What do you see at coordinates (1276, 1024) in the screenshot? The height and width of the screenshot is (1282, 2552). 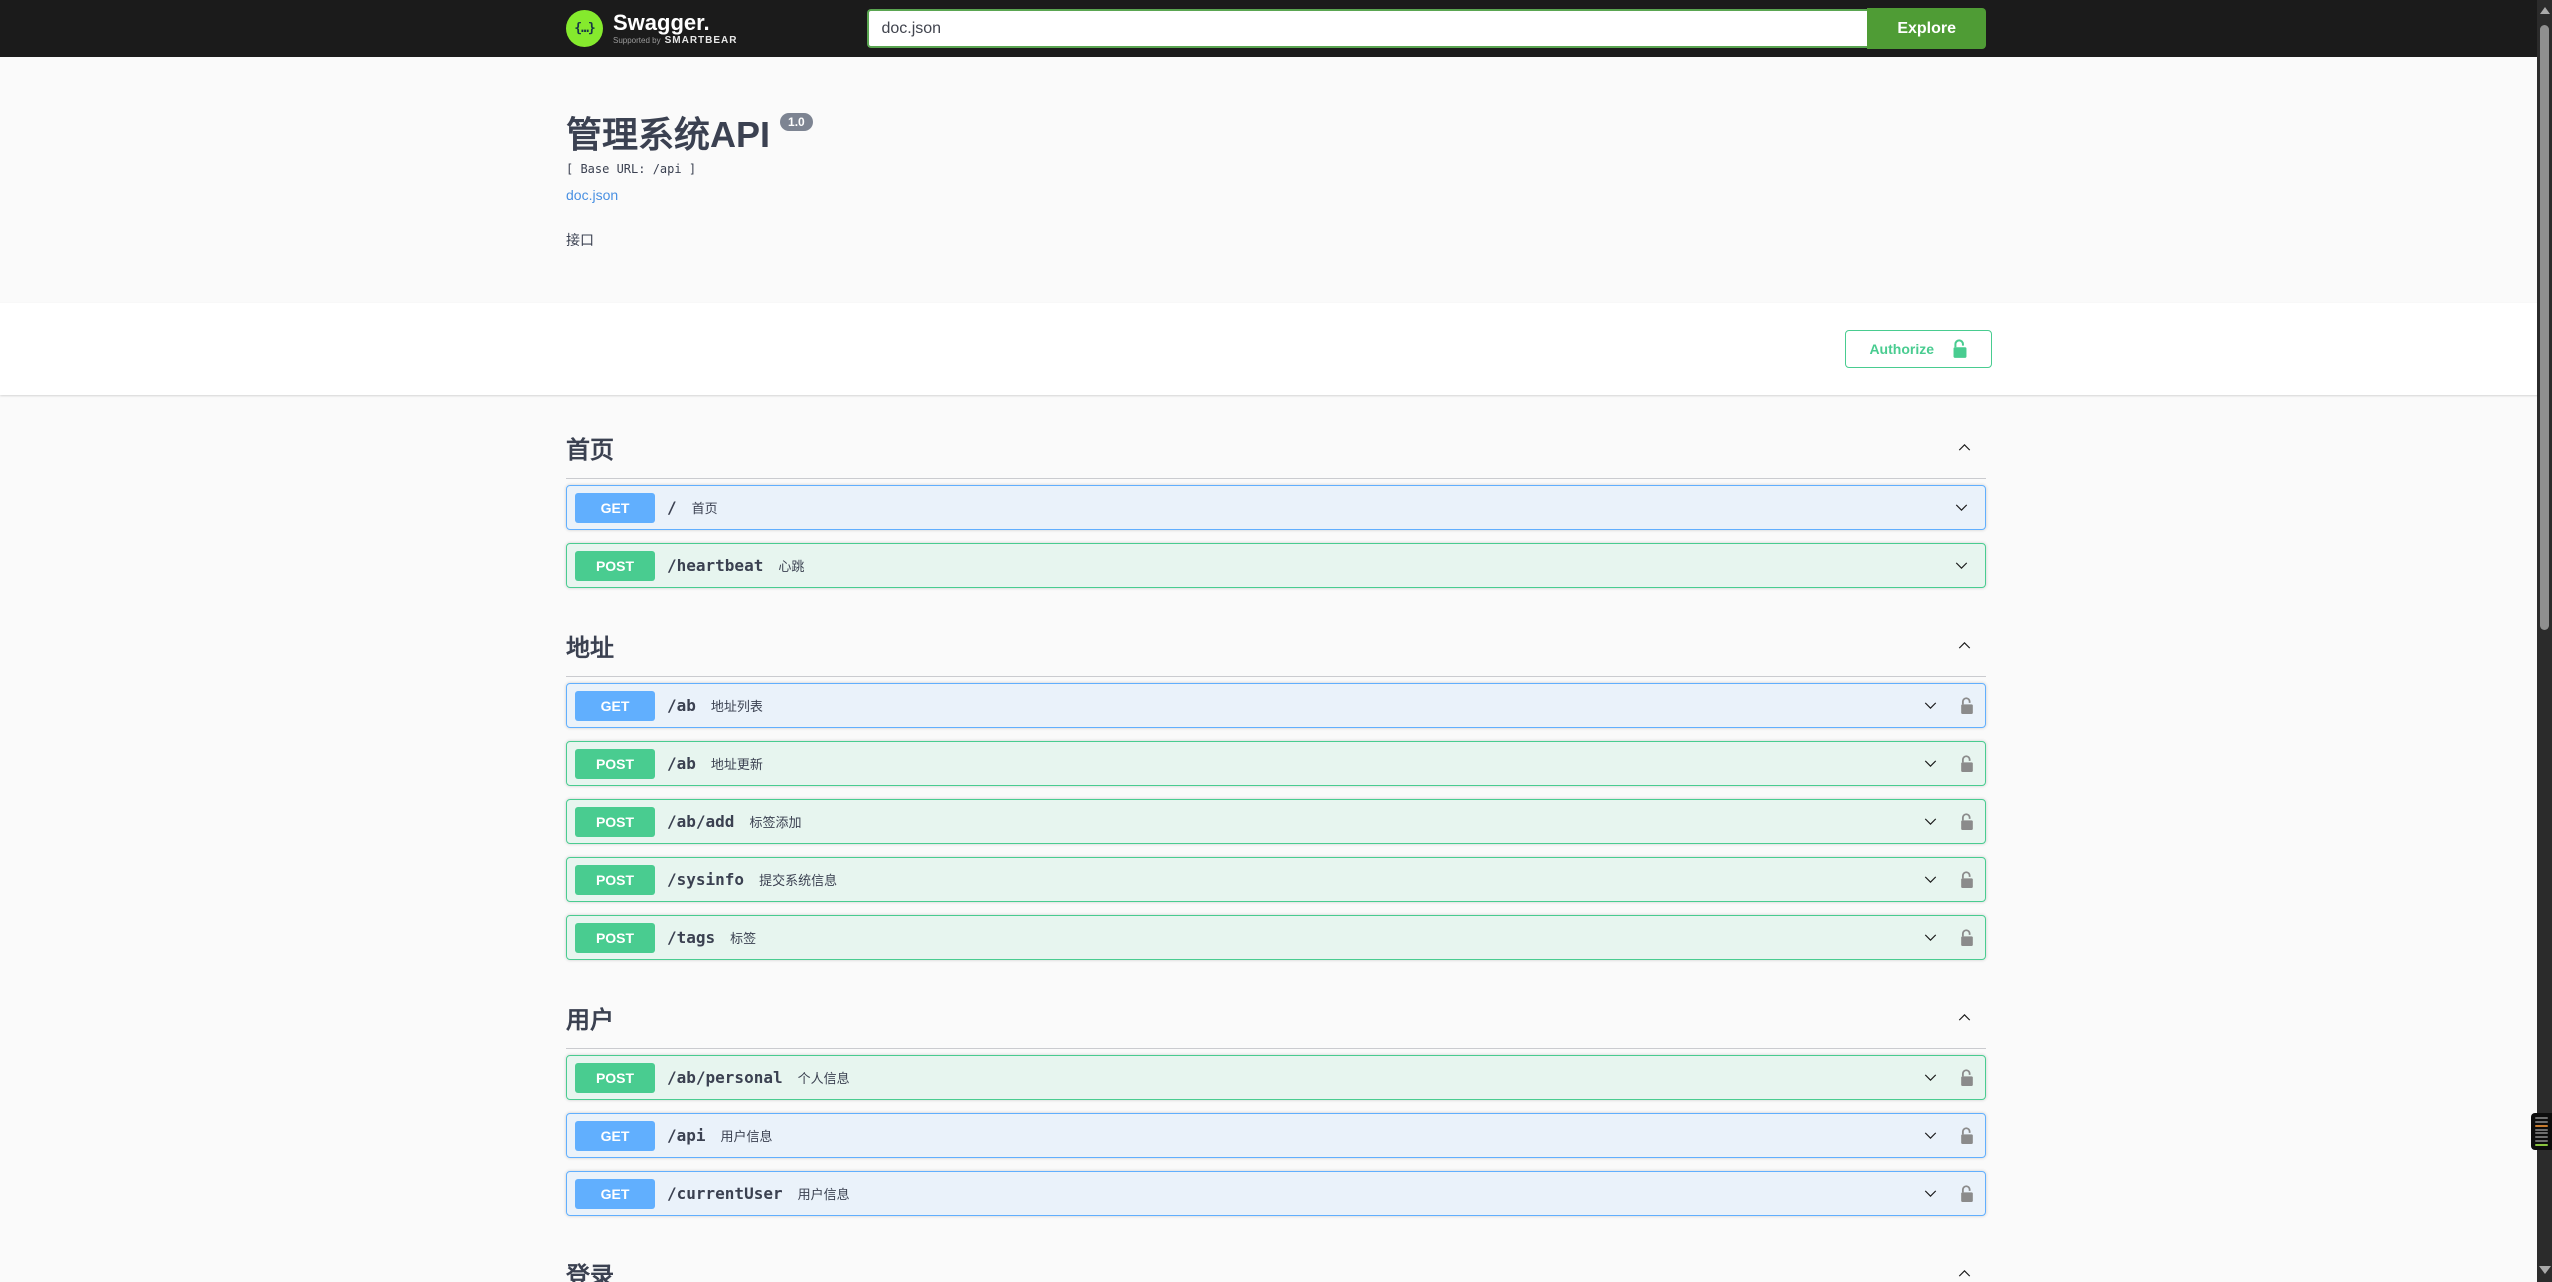 I see `tag-section-header: 用户` at bounding box center [1276, 1024].